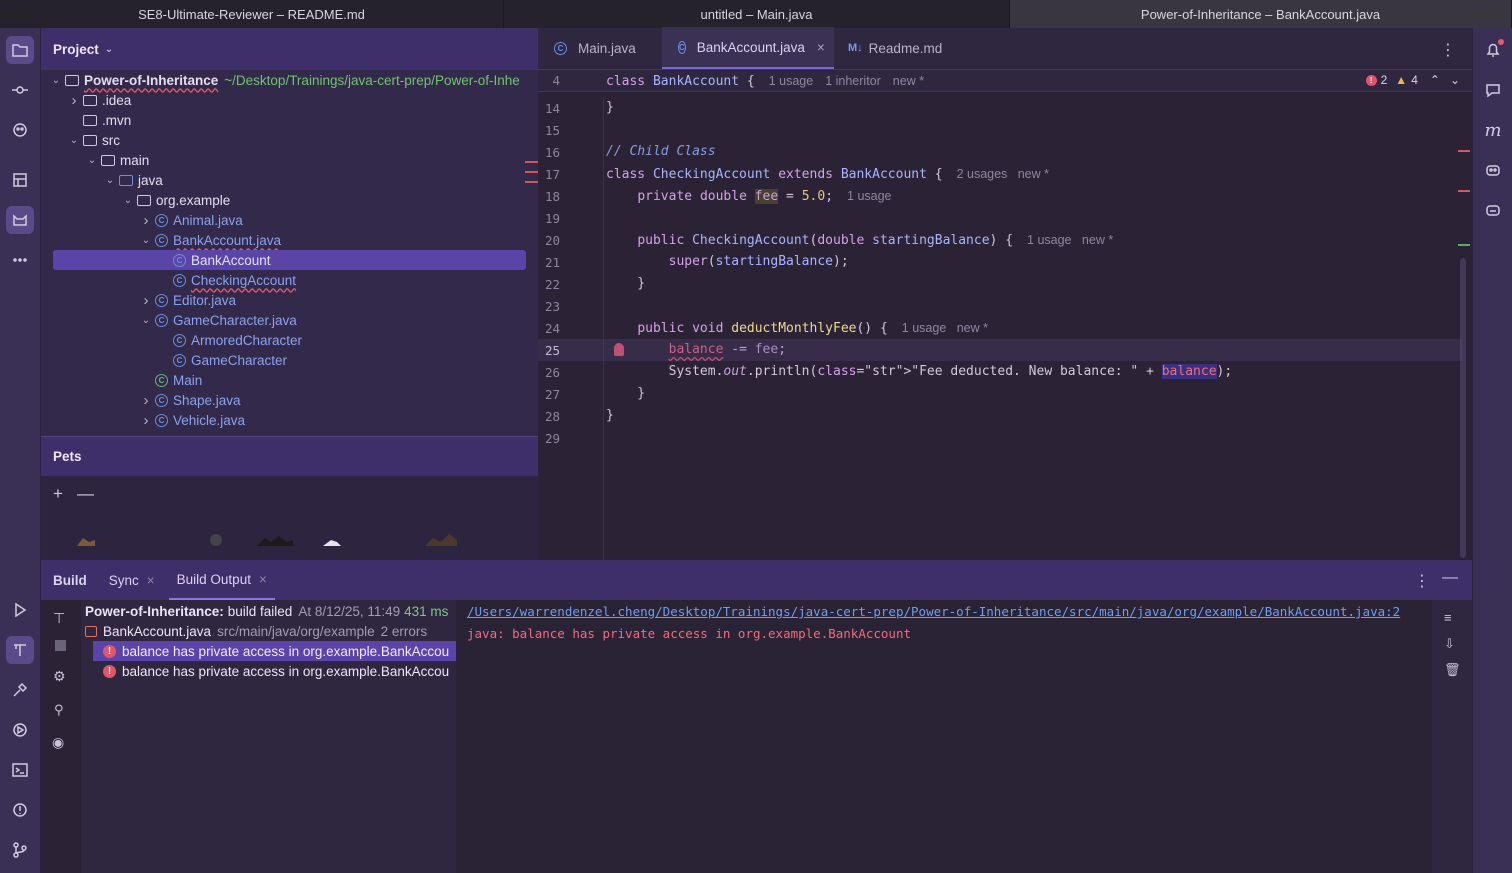  What do you see at coordinates (20, 50) in the screenshot?
I see `project-folder-icon` at bounding box center [20, 50].